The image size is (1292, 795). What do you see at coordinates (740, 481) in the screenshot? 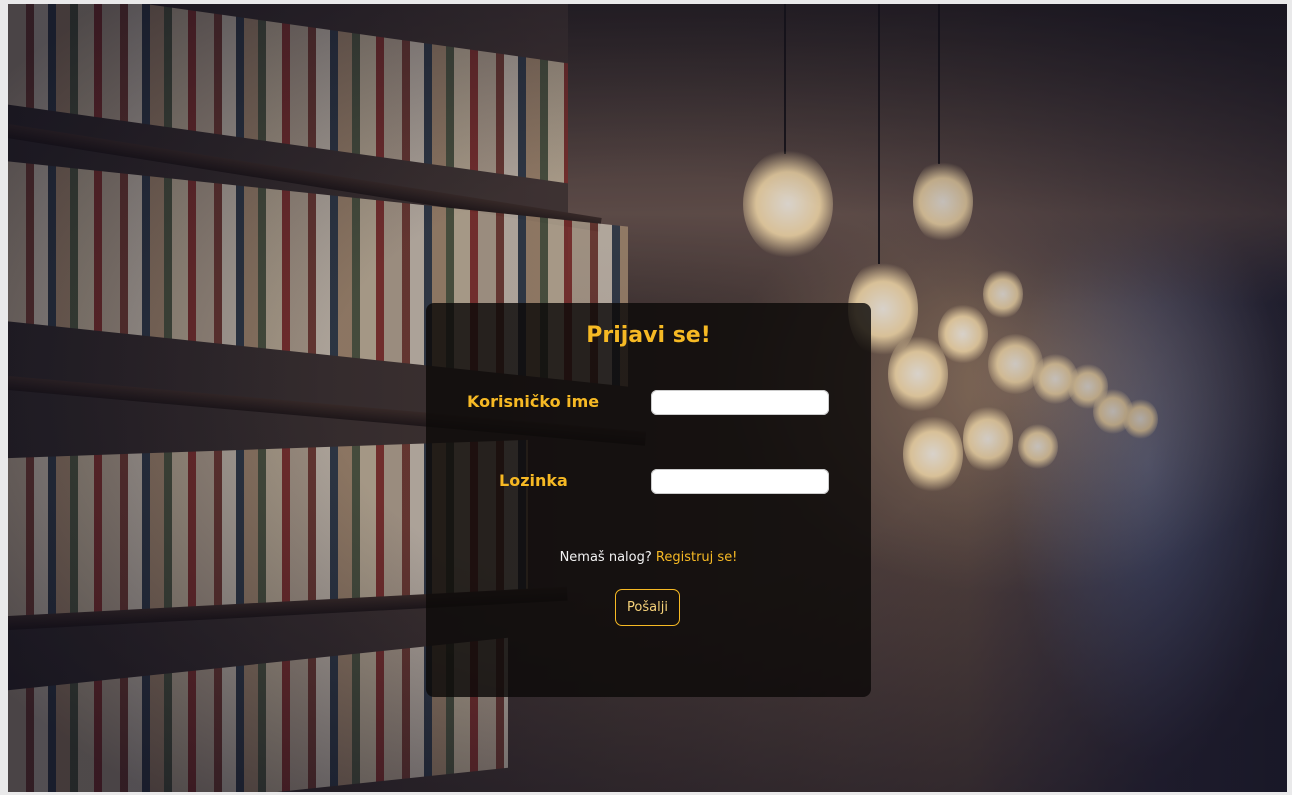
I see `password-input` at bounding box center [740, 481].